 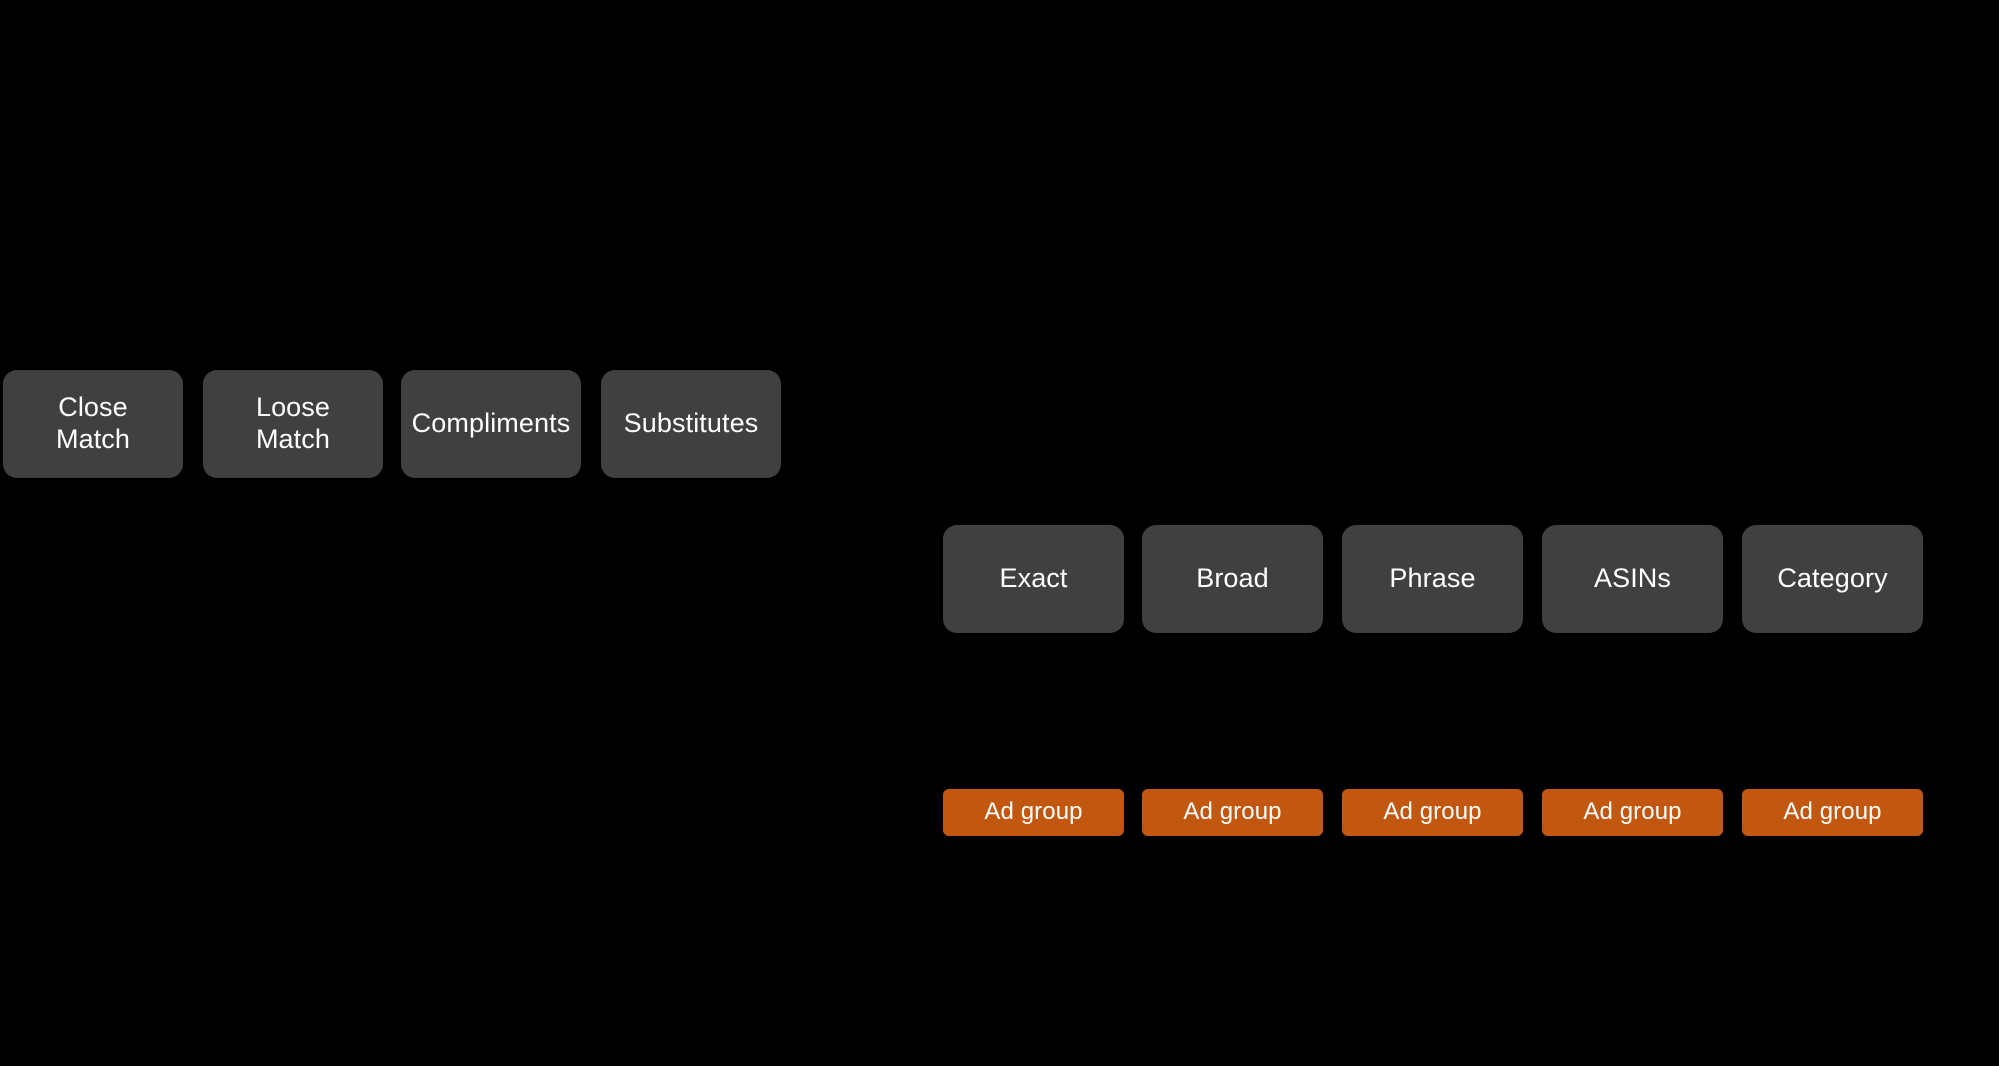 I want to click on node-ad-groups-4: Ad group, so click(x=1632, y=812).